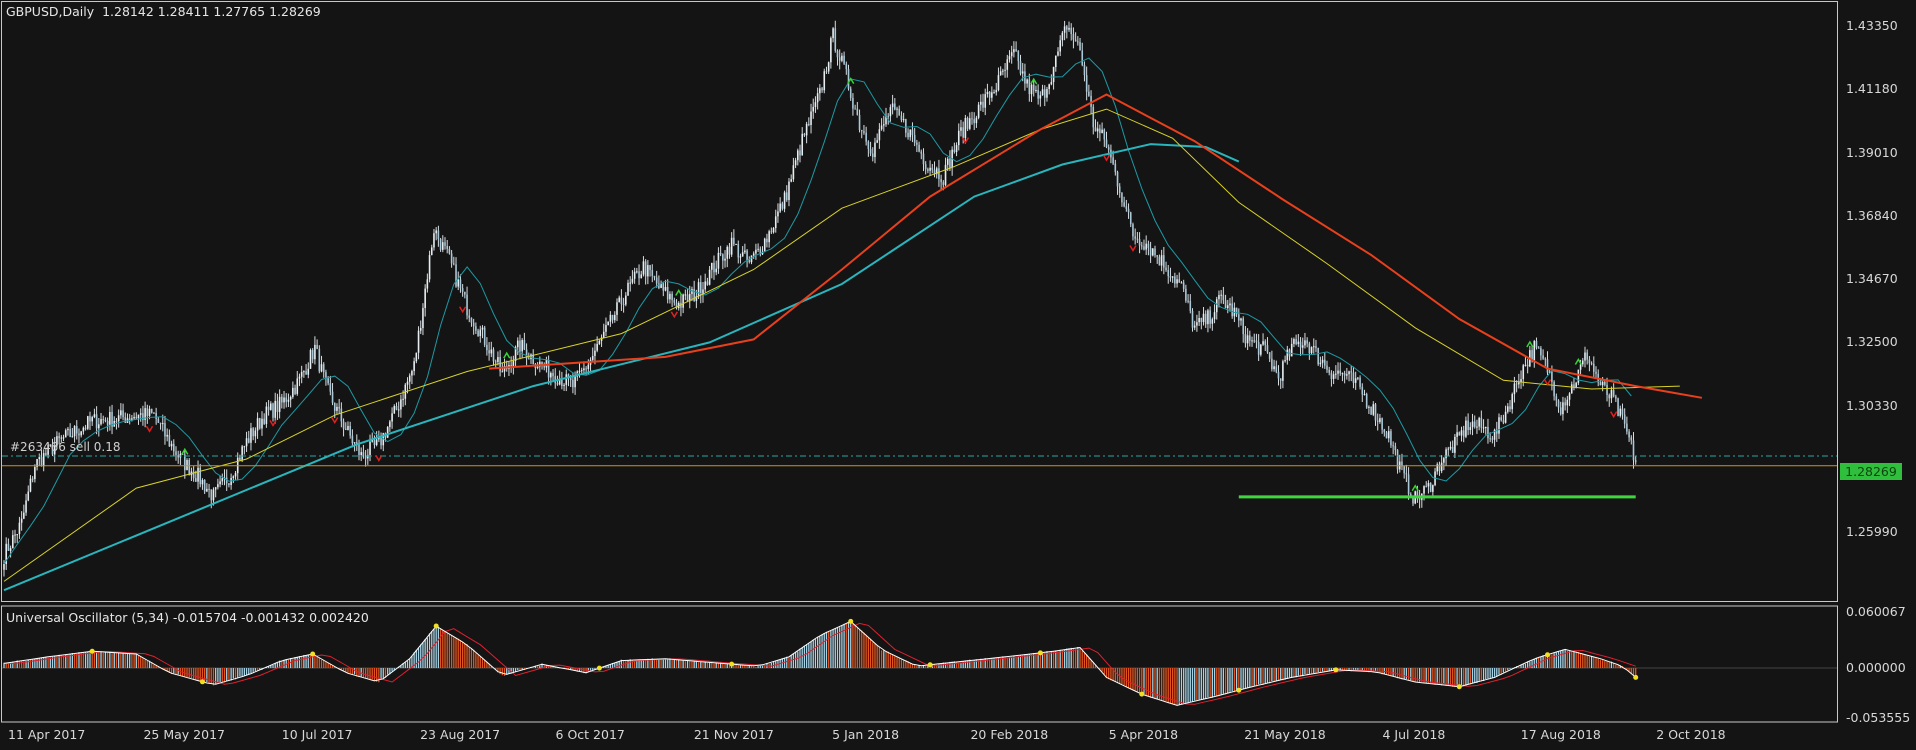 The image size is (1916, 750). Describe the element at coordinates (1871, 471) in the screenshot. I see `current-price-box: 1.28269` at that location.